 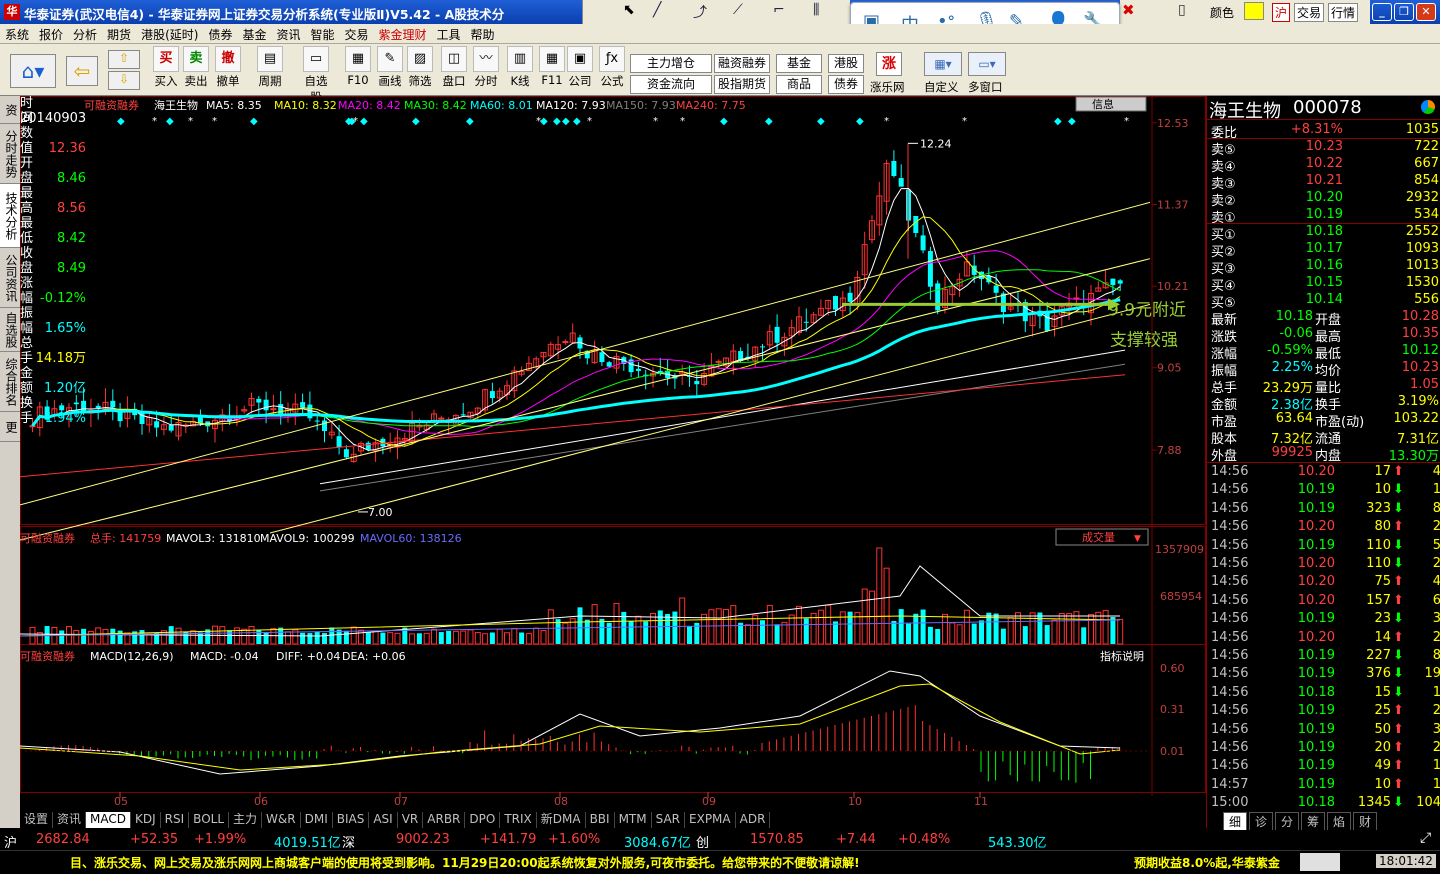 What do you see at coordinates (10, 216) in the screenshot?
I see `sidebar-tab: 技术分析` at bounding box center [10, 216].